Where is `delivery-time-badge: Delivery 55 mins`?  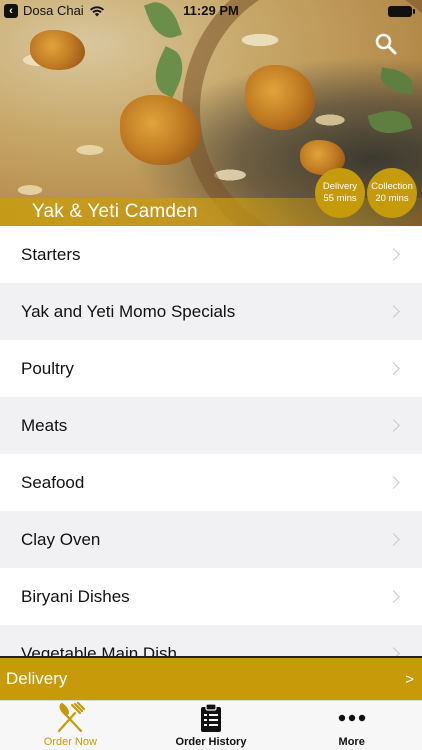
delivery-time-badge: Delivery 55 mins is located at coordinates (340, 193).